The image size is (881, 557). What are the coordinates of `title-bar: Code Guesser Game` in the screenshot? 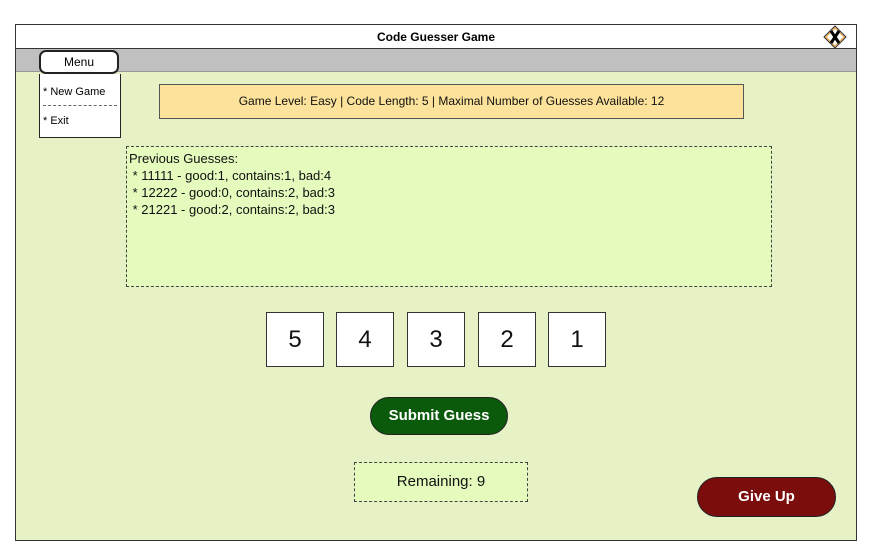 It's located at (436, 37).